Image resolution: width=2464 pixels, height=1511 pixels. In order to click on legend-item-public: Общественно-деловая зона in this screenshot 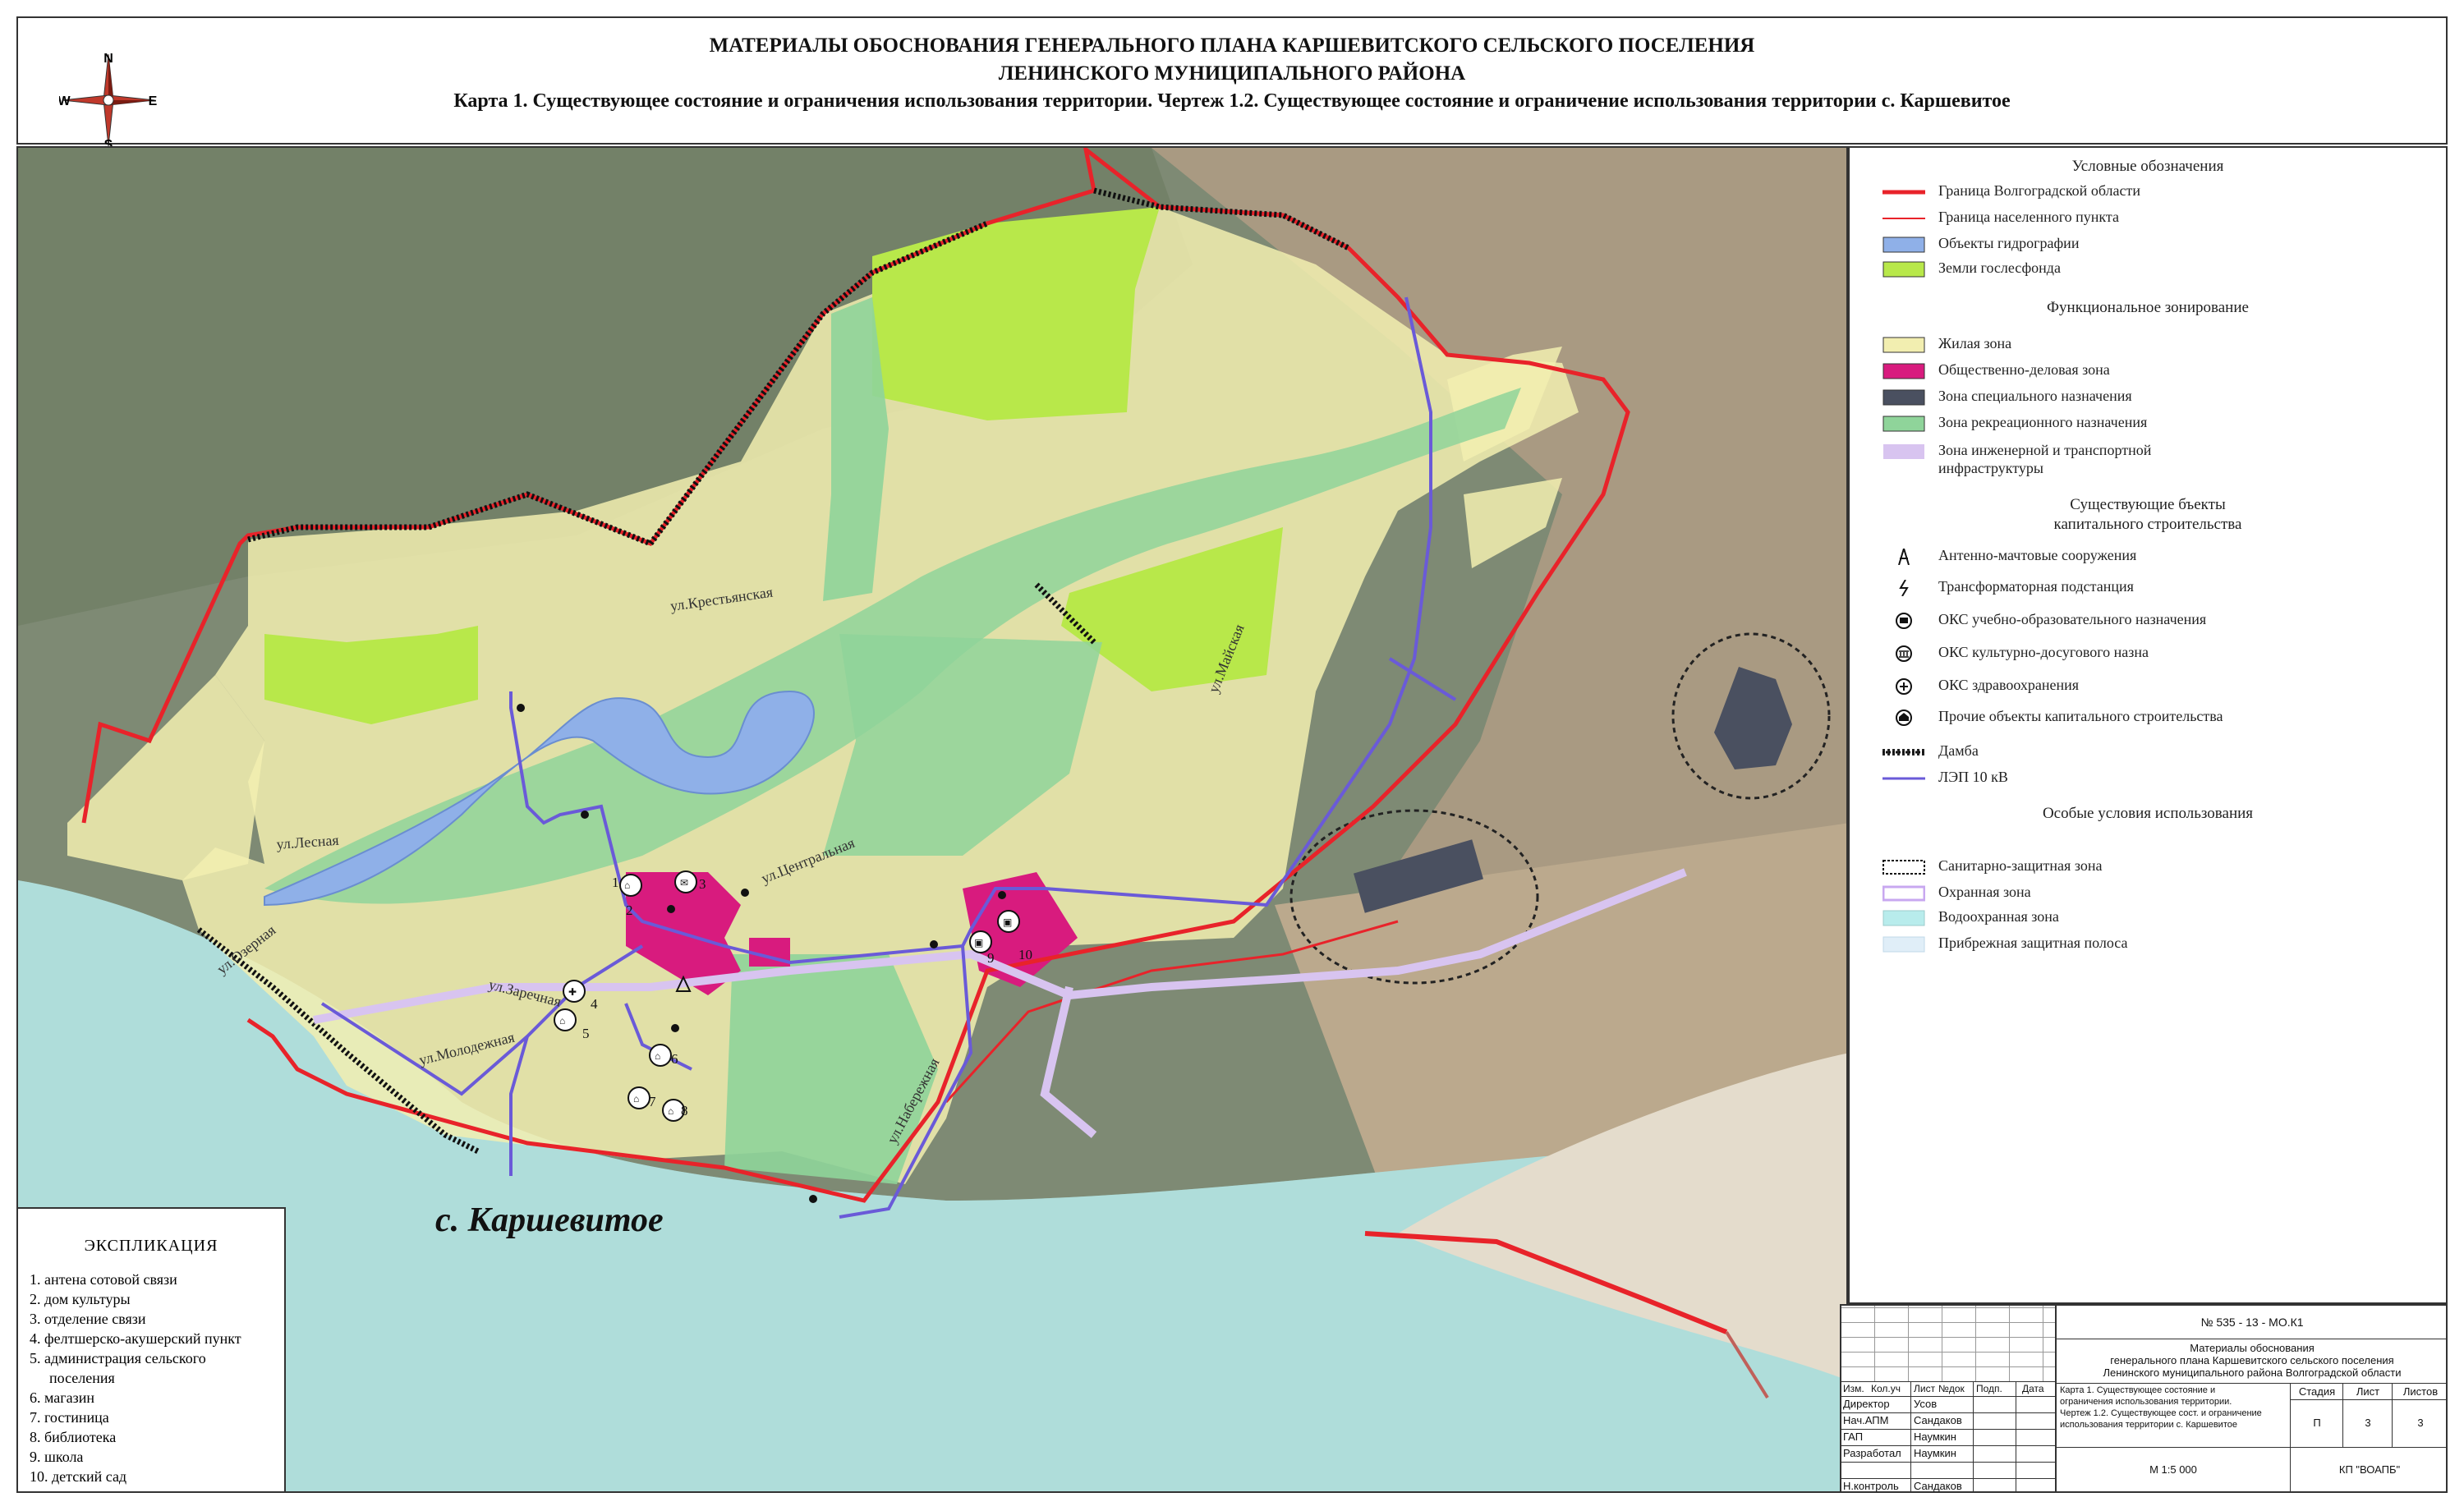, I will do `click(2161, 372)`.